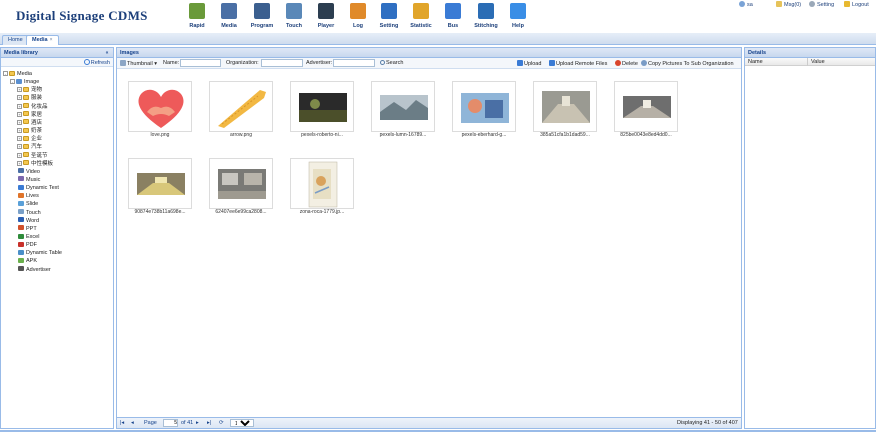 The image size is (876, 432). Describe the element at coordinates (810, 62) in the screenshot. I see `details-columns: Name Value` at that location.